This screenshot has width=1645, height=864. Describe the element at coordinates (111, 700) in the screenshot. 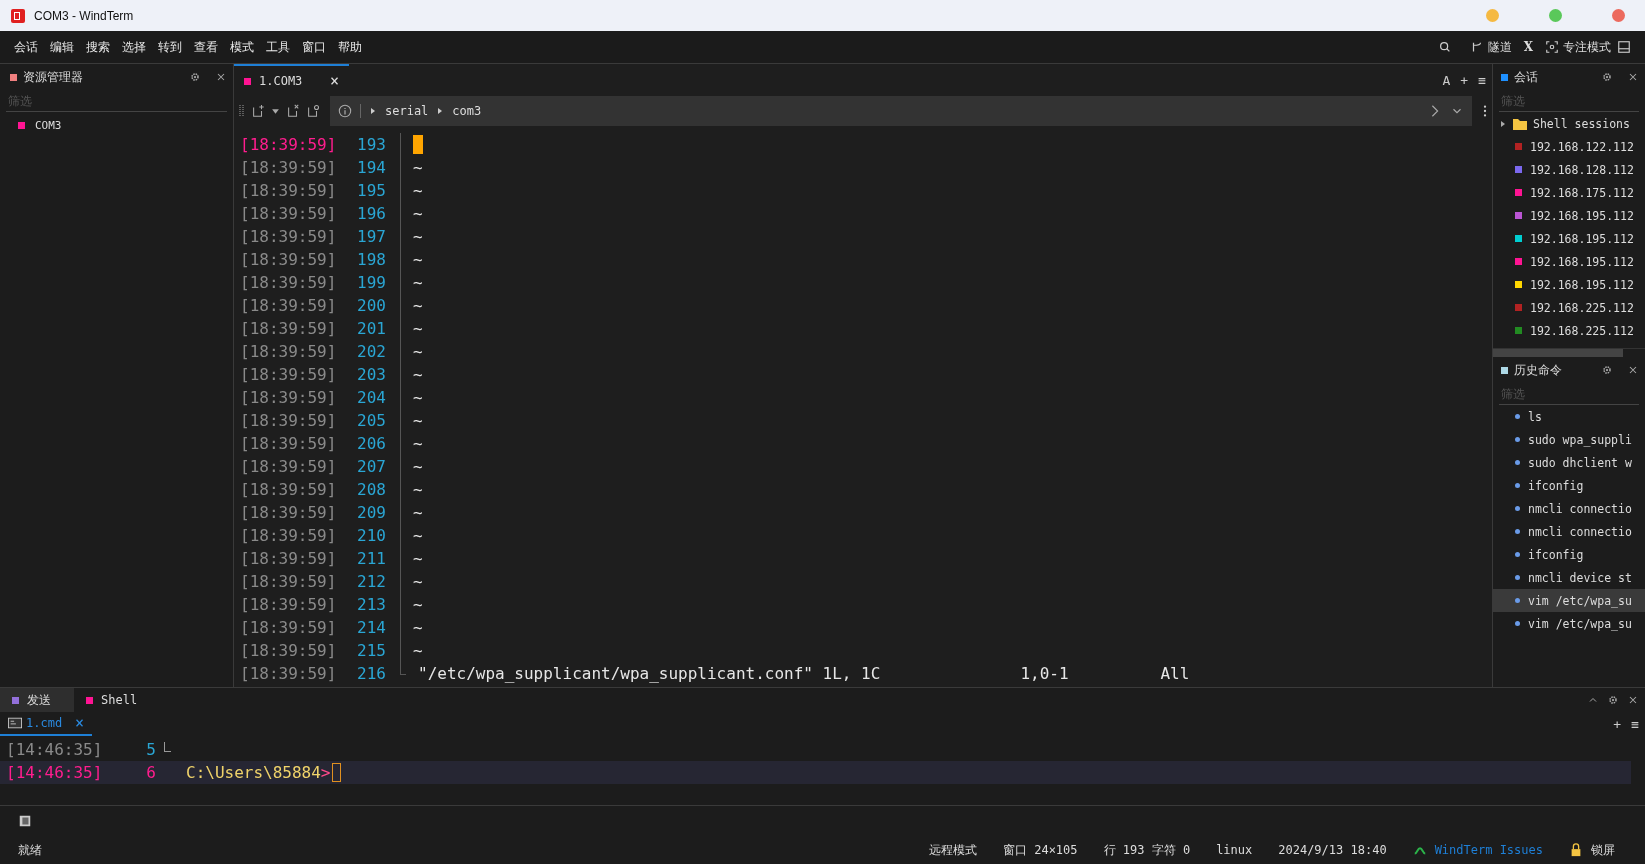

I see `panel-tab: Shell` at that location.